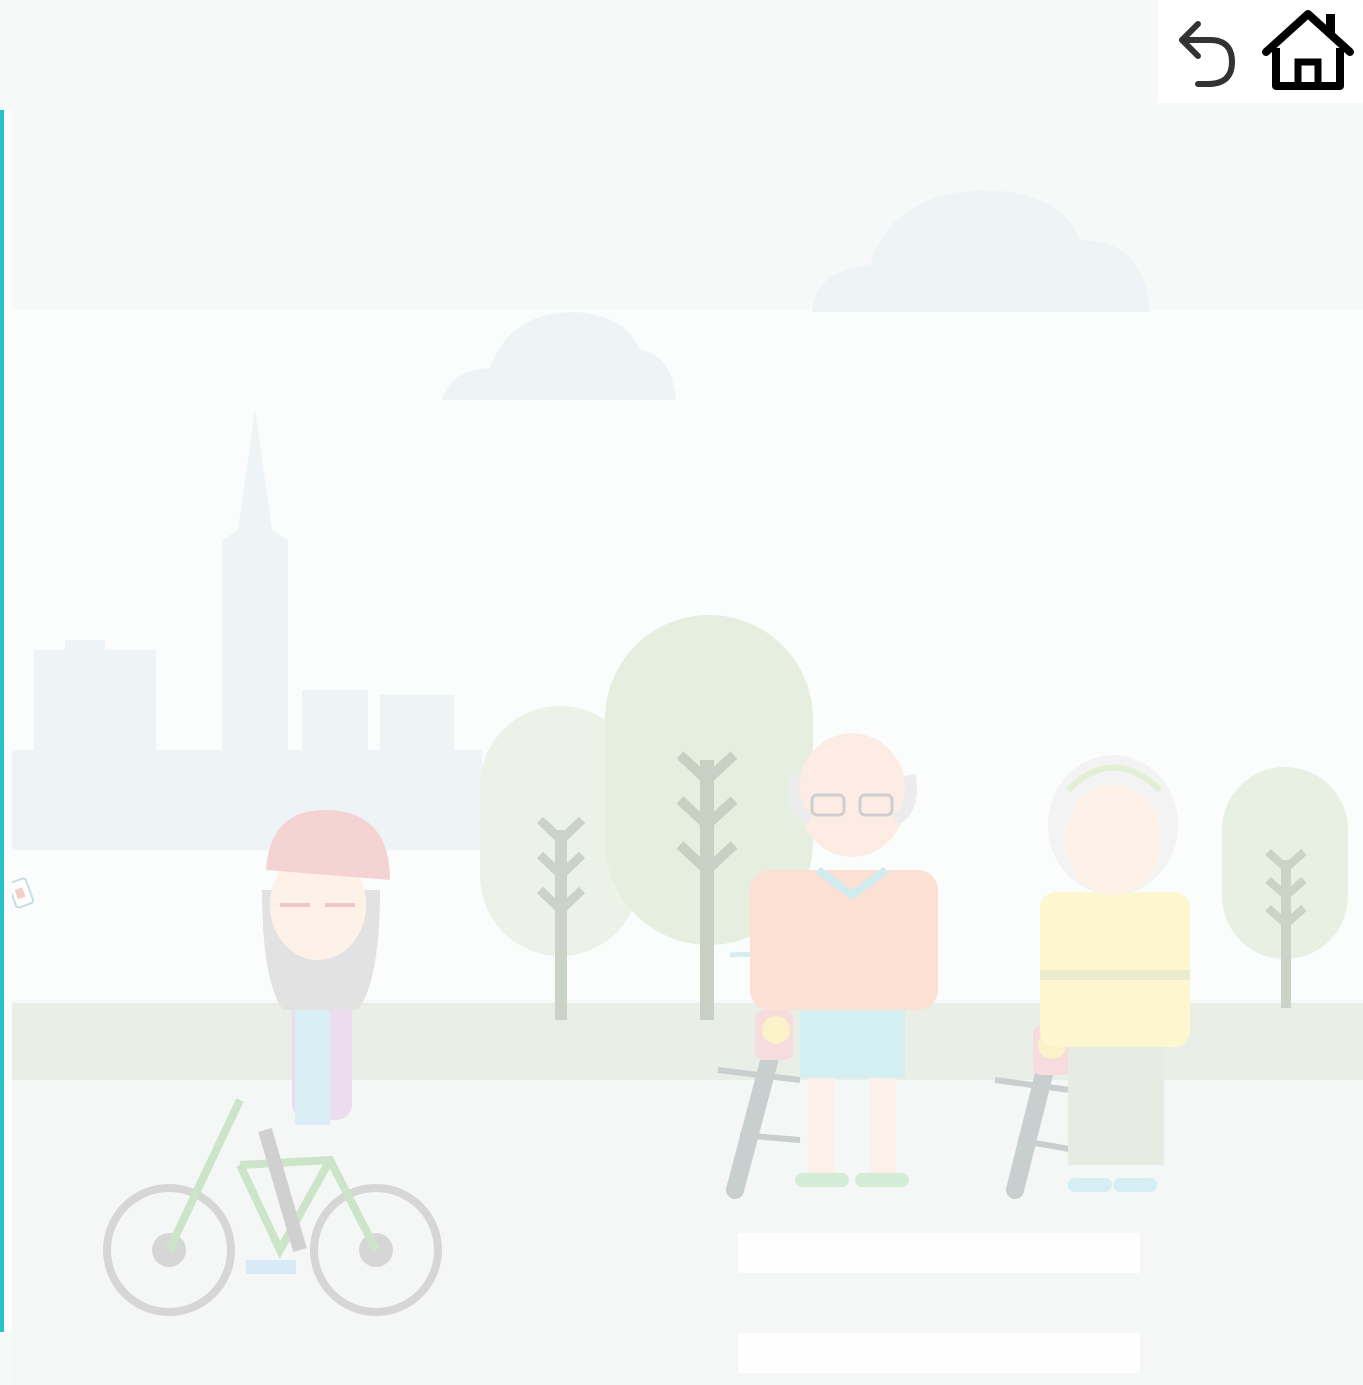  What do you see at coordinates (8, 721) in the screenshot?
I see `left-panel-edge` at bounding box center [8, 721].